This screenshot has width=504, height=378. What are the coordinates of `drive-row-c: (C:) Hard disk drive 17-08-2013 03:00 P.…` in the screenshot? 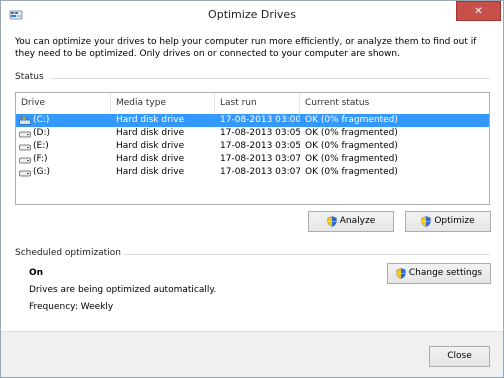 It's located at (252, 120).